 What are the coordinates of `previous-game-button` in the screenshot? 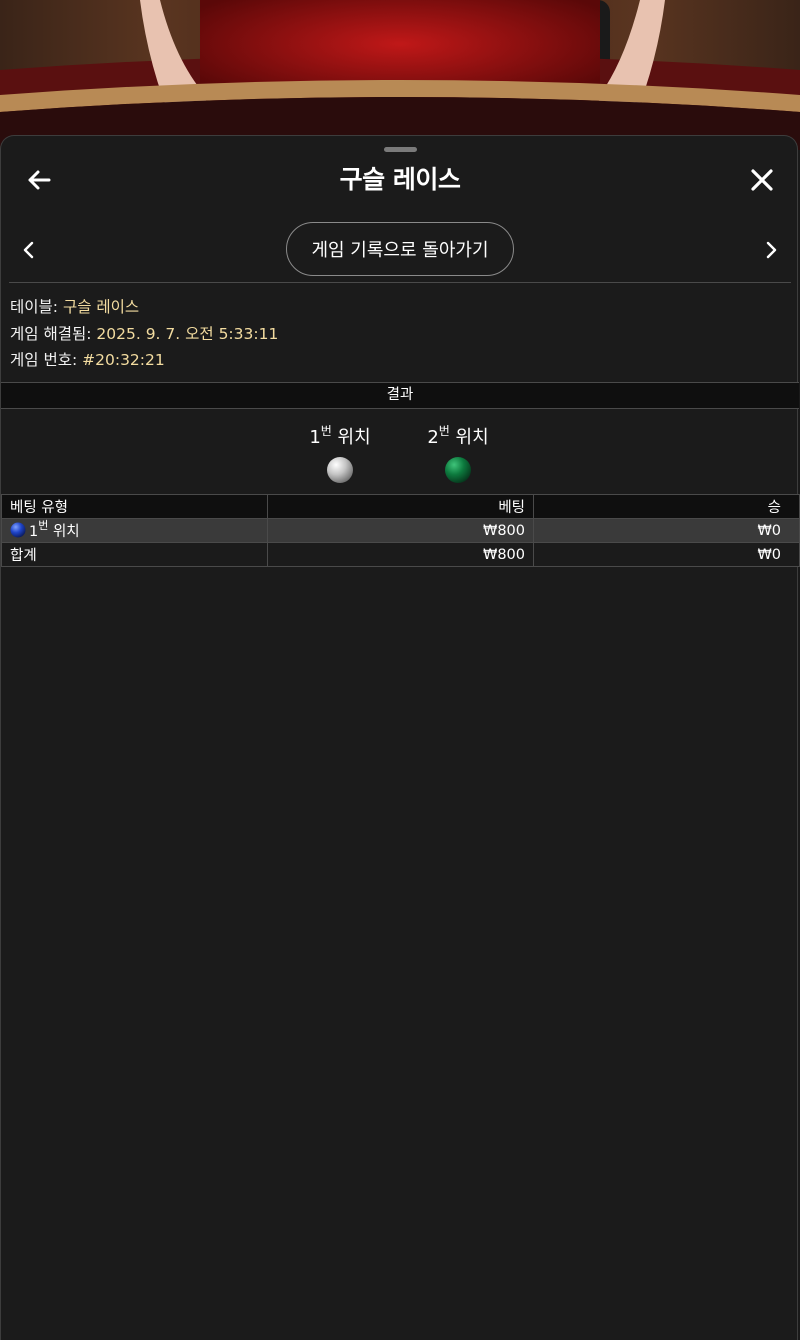 It's located at (29, 250).